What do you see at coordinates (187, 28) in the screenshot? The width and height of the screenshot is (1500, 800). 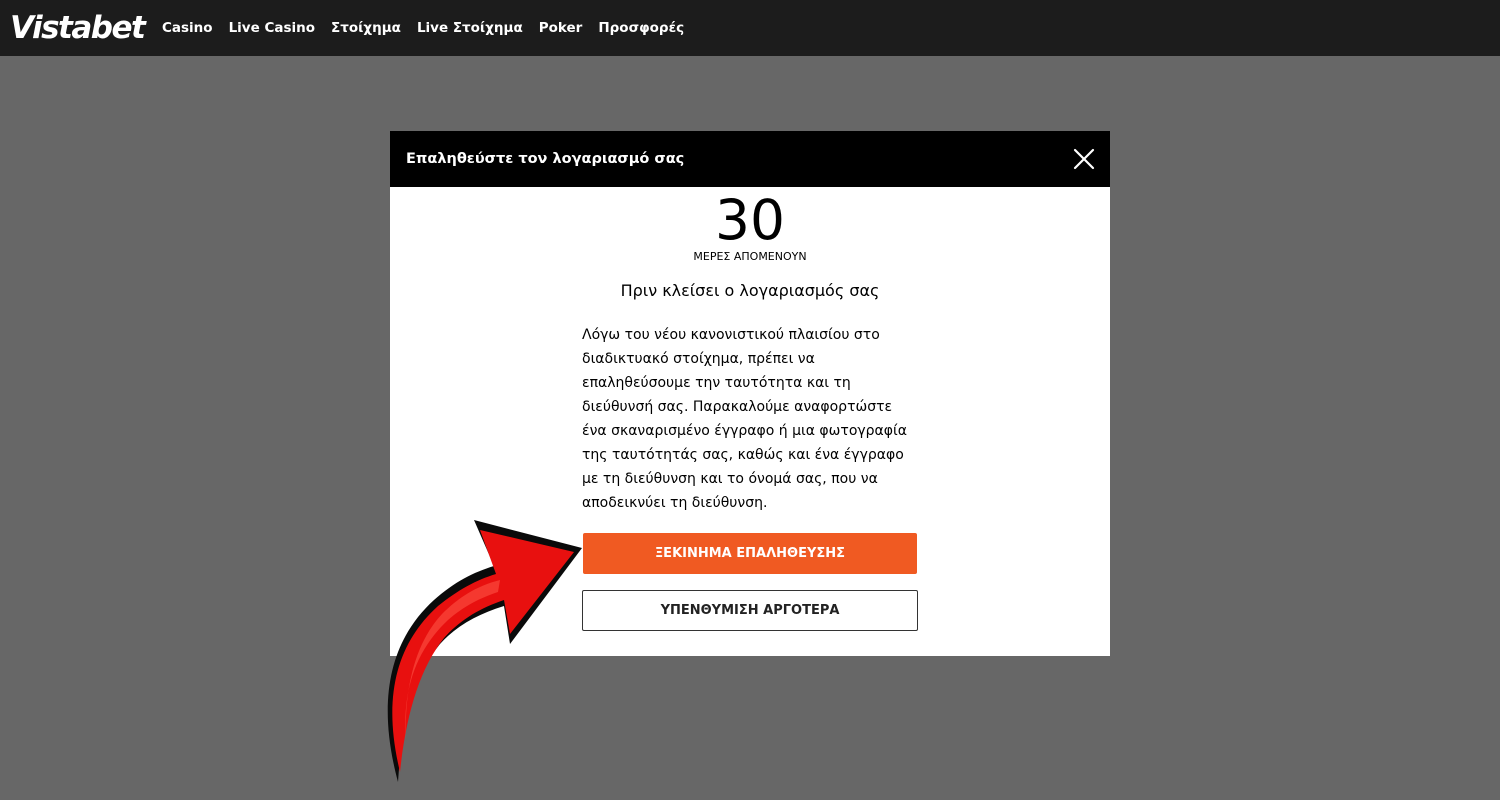 I see `nav-item-casino: Casino` at bounding box center [187, 28].